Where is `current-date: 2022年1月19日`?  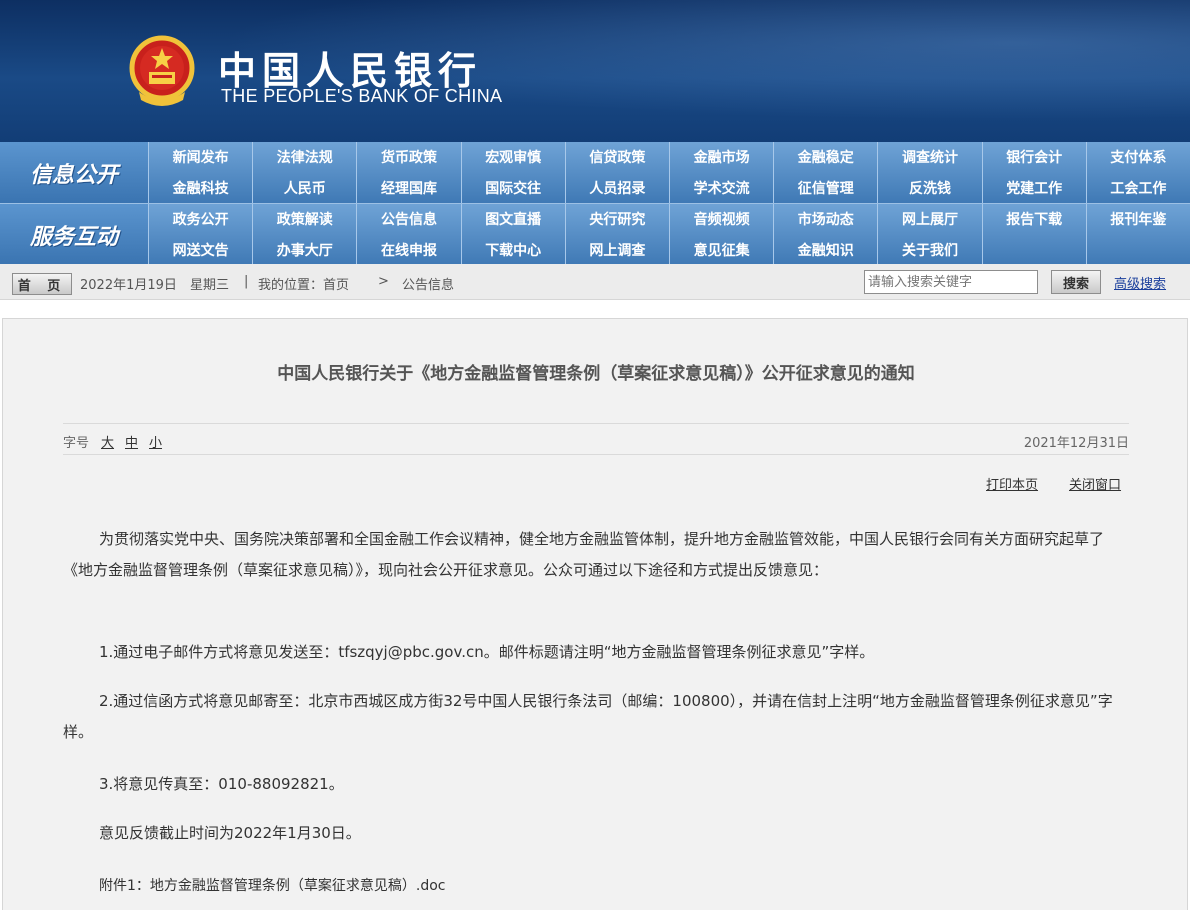
current-date: 2022年1月19日 is located at coordinates (128, 285).